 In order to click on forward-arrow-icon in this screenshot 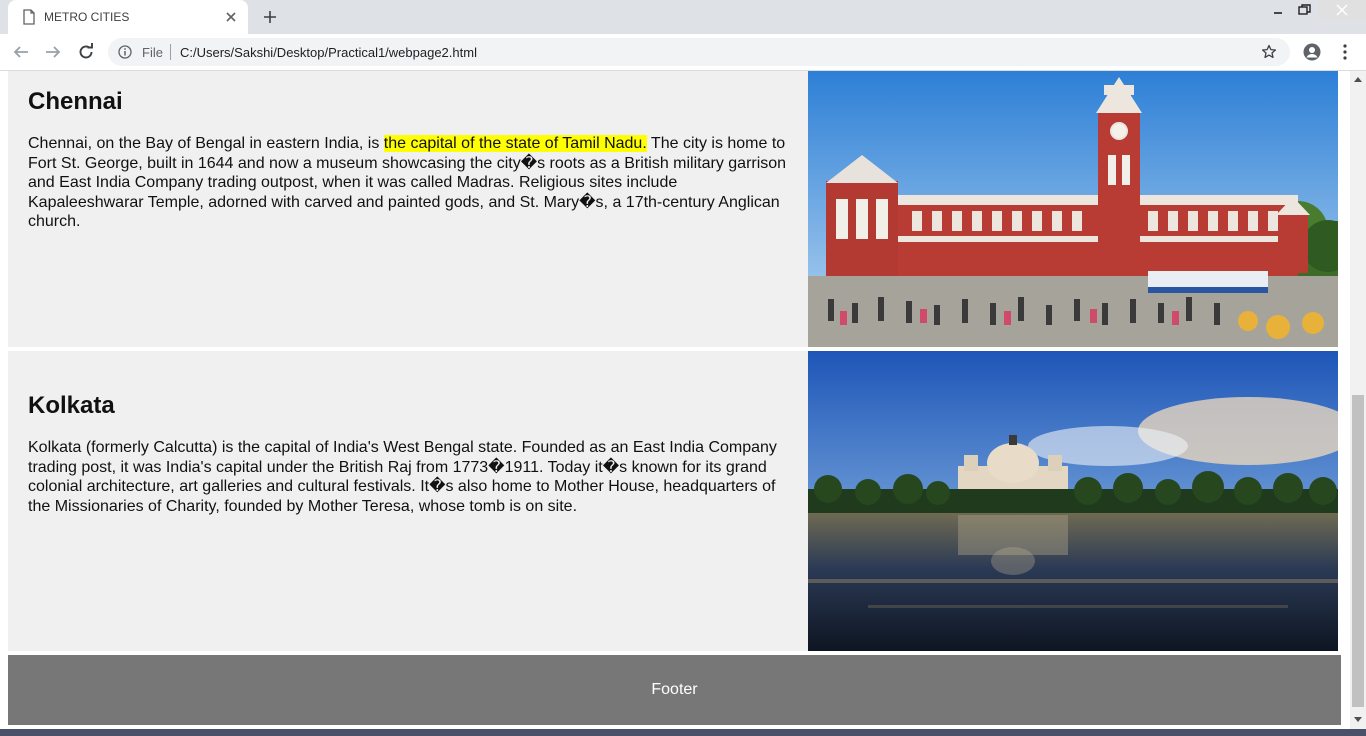, I will do `click(53, 52)`.